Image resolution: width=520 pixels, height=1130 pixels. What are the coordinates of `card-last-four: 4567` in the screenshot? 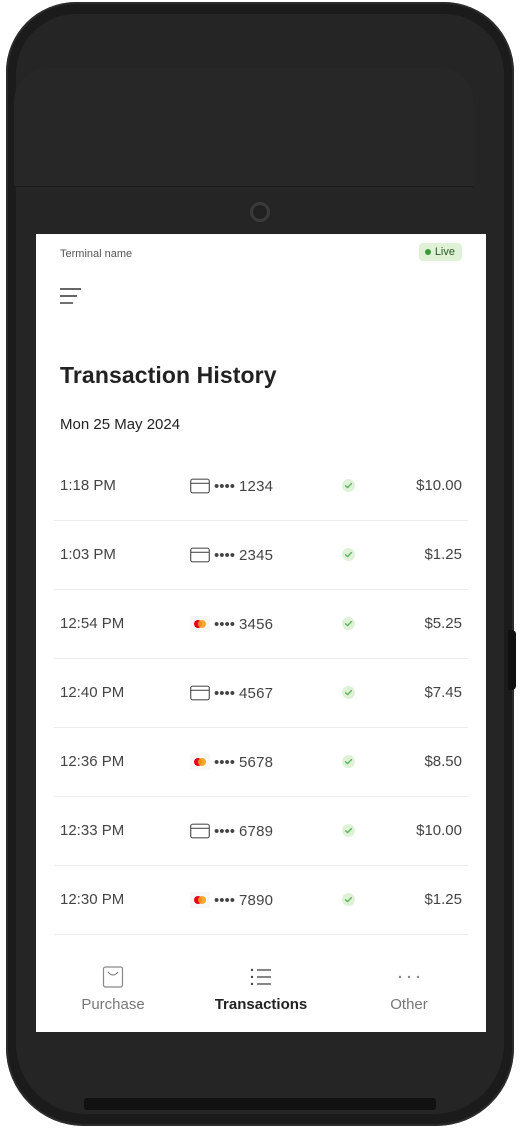 It's located at (256, 693).